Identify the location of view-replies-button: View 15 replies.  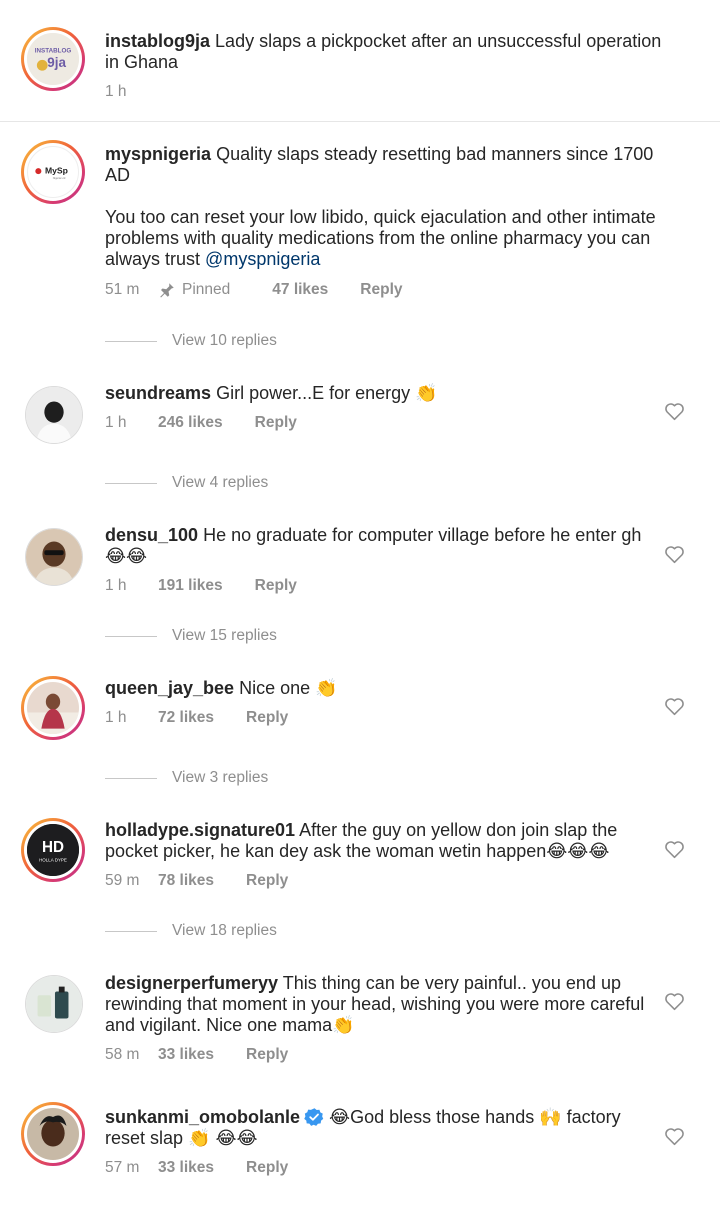
(191, 636).